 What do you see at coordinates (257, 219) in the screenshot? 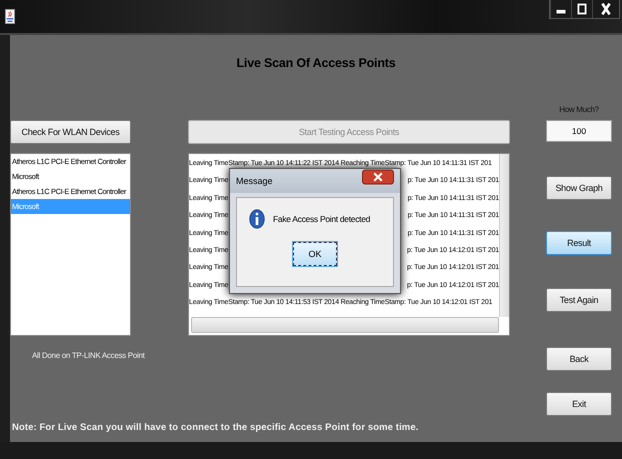
I see `info-icon` at bounding box center [257, 219].